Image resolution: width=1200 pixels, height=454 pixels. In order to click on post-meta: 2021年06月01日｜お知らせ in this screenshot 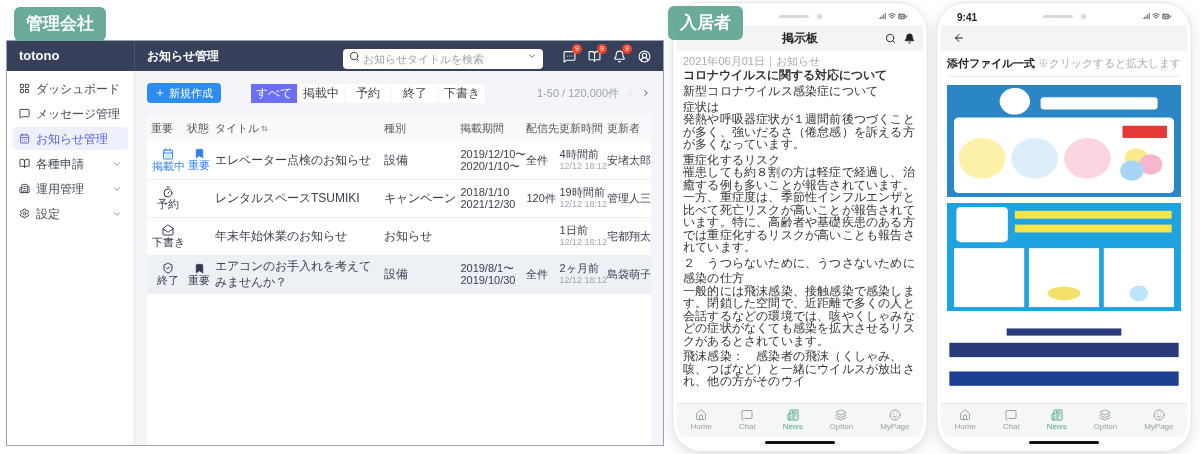, I will do `click(752, 61)`.